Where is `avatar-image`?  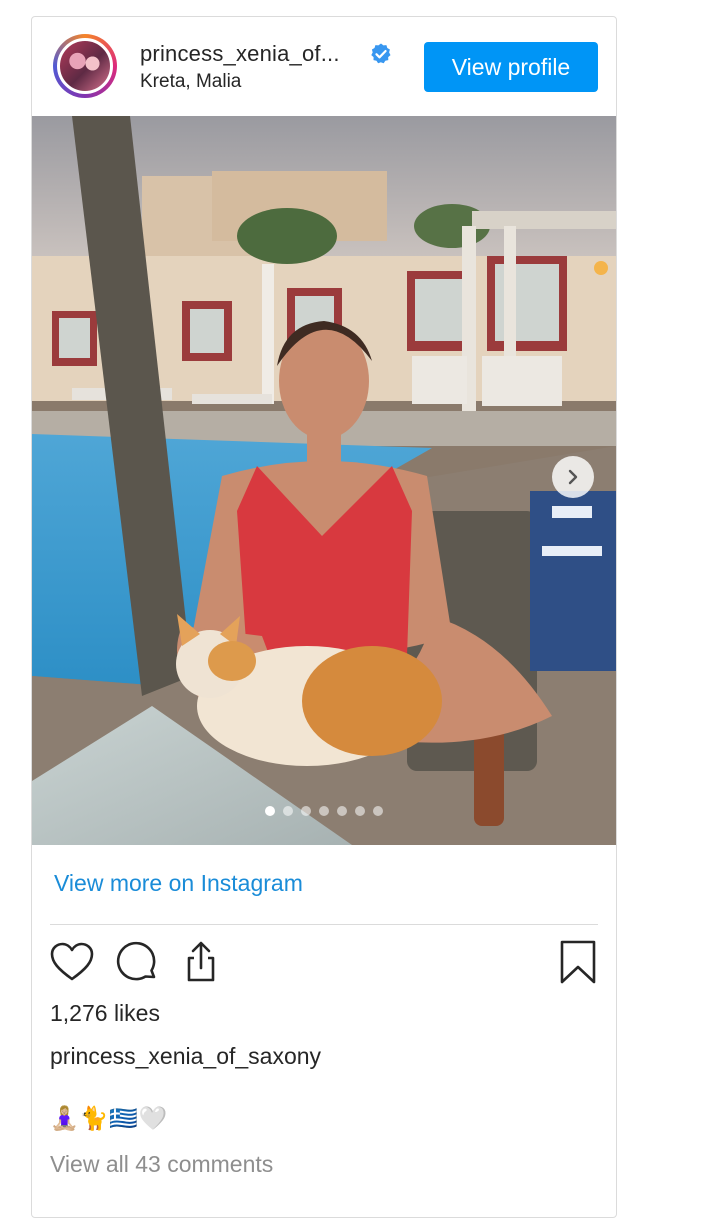 avatar-image is located at coordinates (85, 66).